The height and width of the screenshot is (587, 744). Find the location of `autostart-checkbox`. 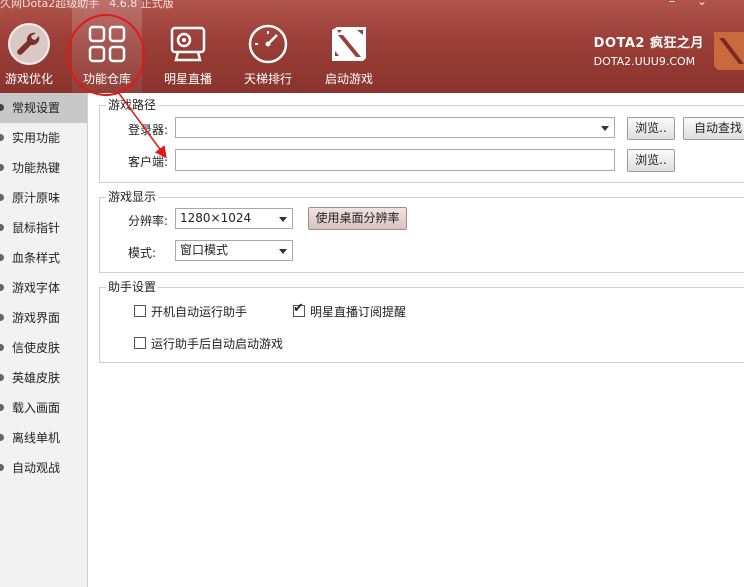

autostart-checkbox is located at coordinates (140, 311).